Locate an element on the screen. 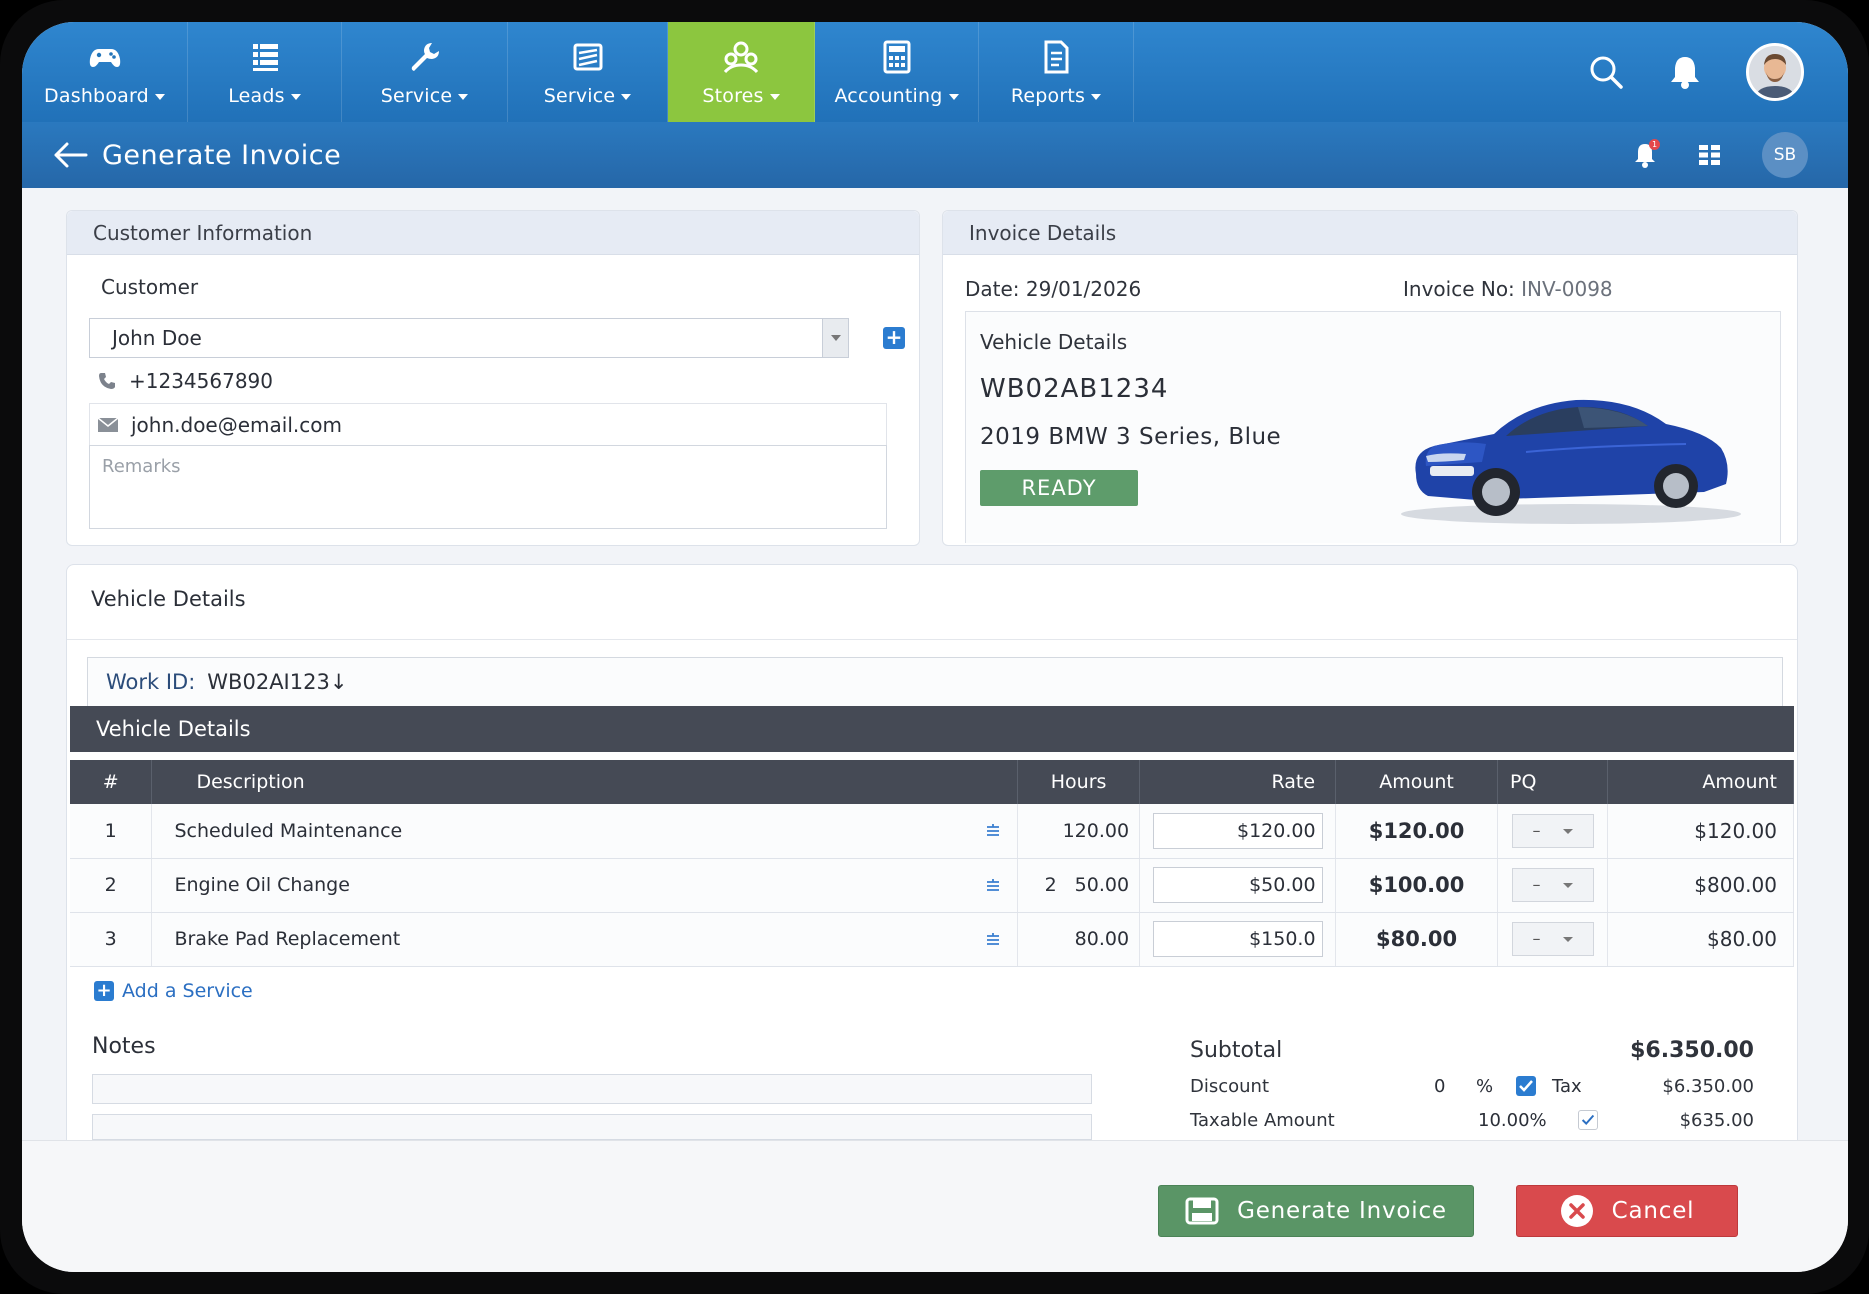 Image resolution: width=1869 pixels, height=1294 pixels. customer-label: Customer is located at coordinates (150, 287).